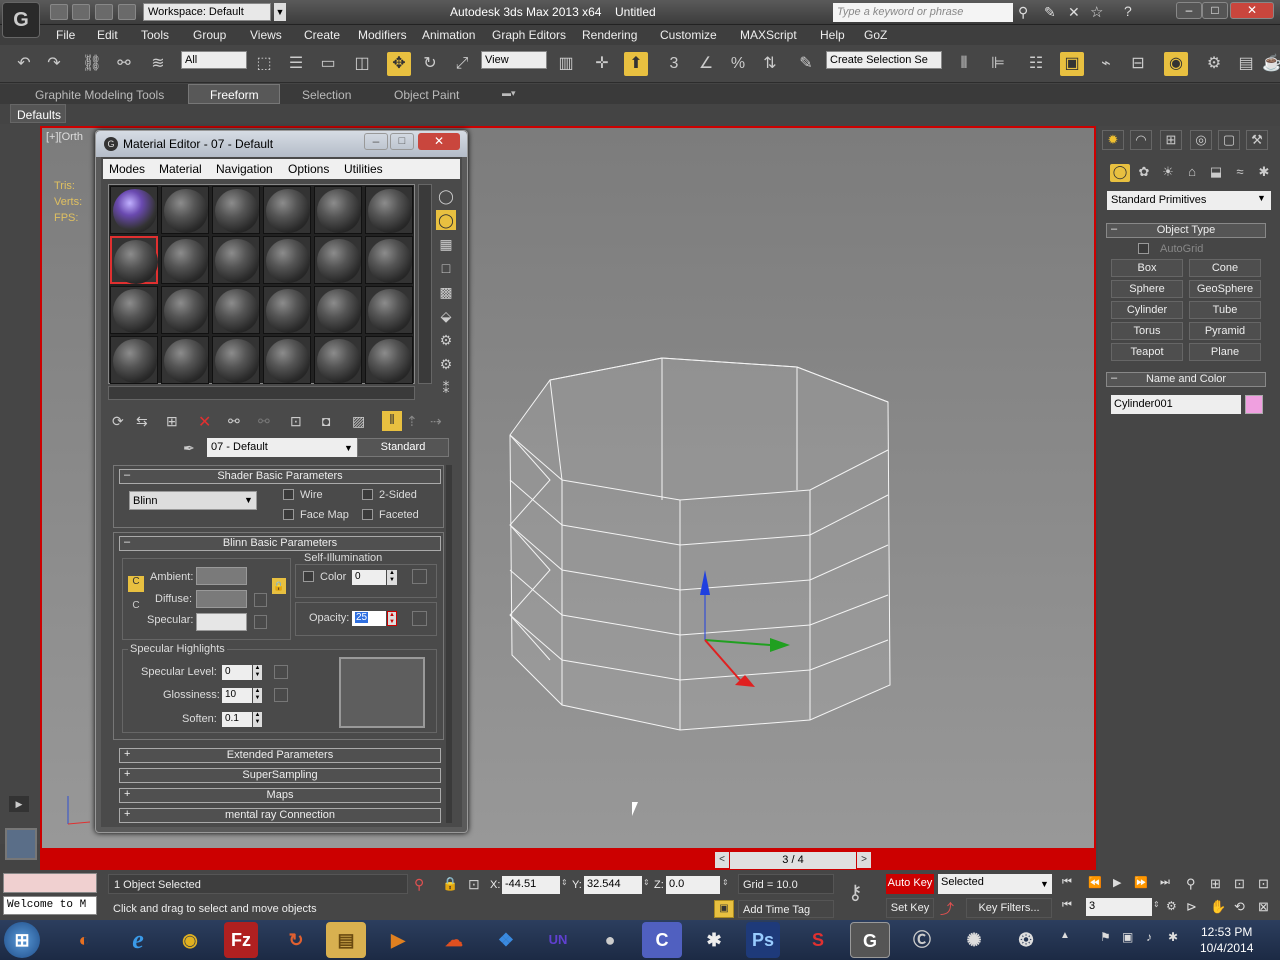  What do you see at coordinates (234, 421) in the screenshot?
I see `copy-material-icon: ⚯` at bounding box center [234, 421].